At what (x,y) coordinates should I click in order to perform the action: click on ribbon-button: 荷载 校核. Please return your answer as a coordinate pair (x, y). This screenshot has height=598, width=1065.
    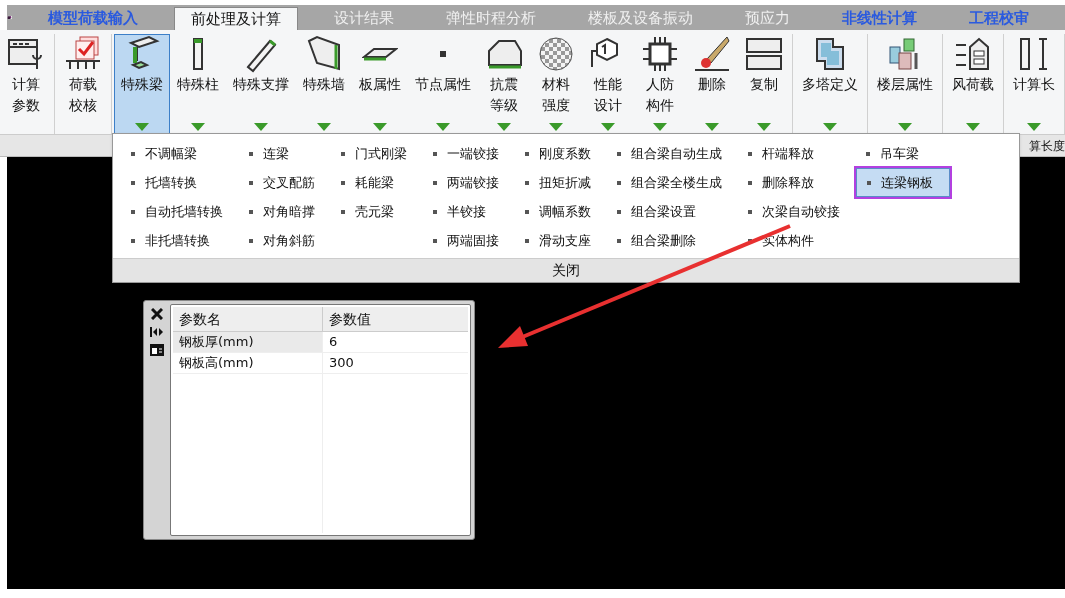
    Looking at the image, I should click on (83, 84).